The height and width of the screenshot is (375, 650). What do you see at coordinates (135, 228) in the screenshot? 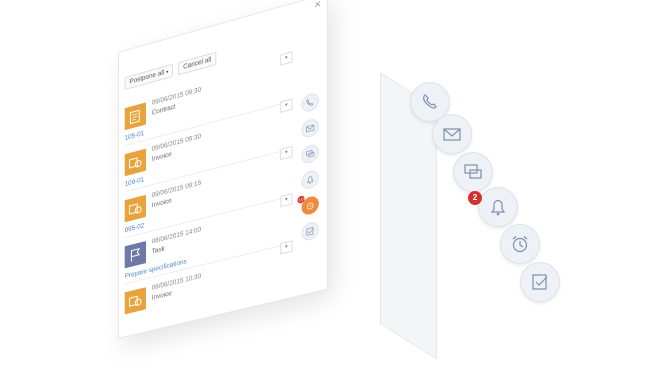
I see `item-link: 095-02` at bounding box center [135, 228].